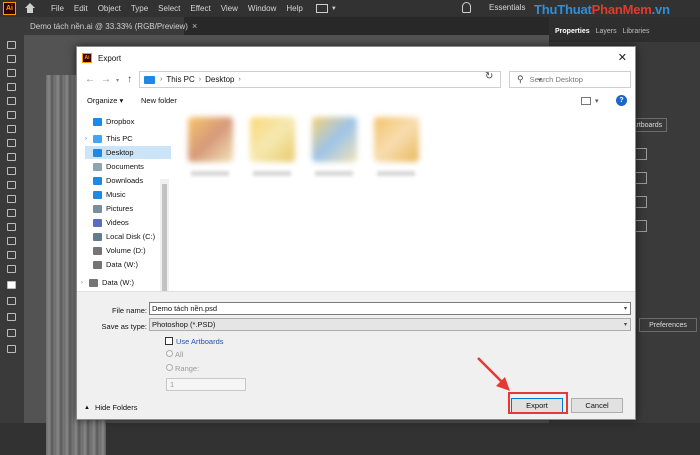 Image resolution: width=700 pixels, height=455 pixels. What do you see at coordinates (493, 374) in the screenshot?
I see `annotation-arrow-icon` at bounding box center [493, 374].